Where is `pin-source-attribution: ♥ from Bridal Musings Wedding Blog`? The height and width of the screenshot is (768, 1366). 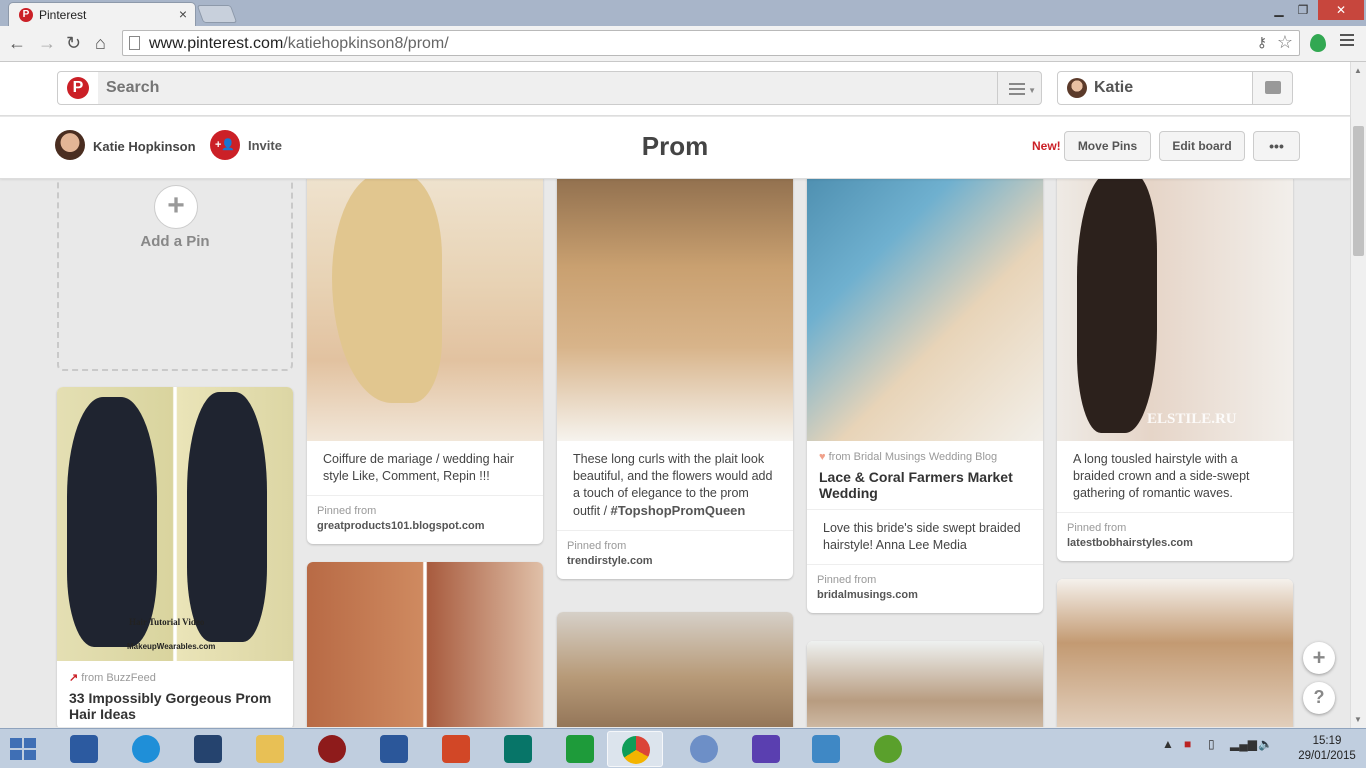 pin-source-attribution: ♥ from Bridal Musings Wedding Blog is located at coordinates (925, 452).